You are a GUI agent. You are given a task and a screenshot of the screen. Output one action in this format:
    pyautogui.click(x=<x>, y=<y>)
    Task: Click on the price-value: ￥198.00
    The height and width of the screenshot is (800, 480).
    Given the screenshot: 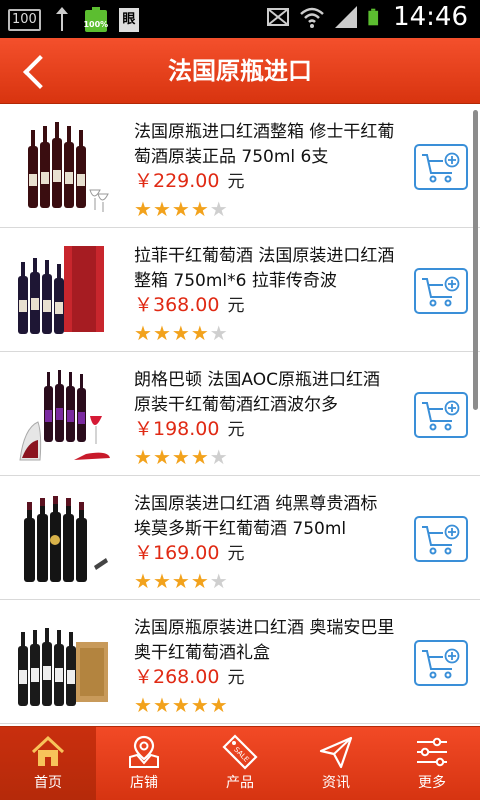 What is the action you would take?
    pyautogui.click(x=177, y=429)
    